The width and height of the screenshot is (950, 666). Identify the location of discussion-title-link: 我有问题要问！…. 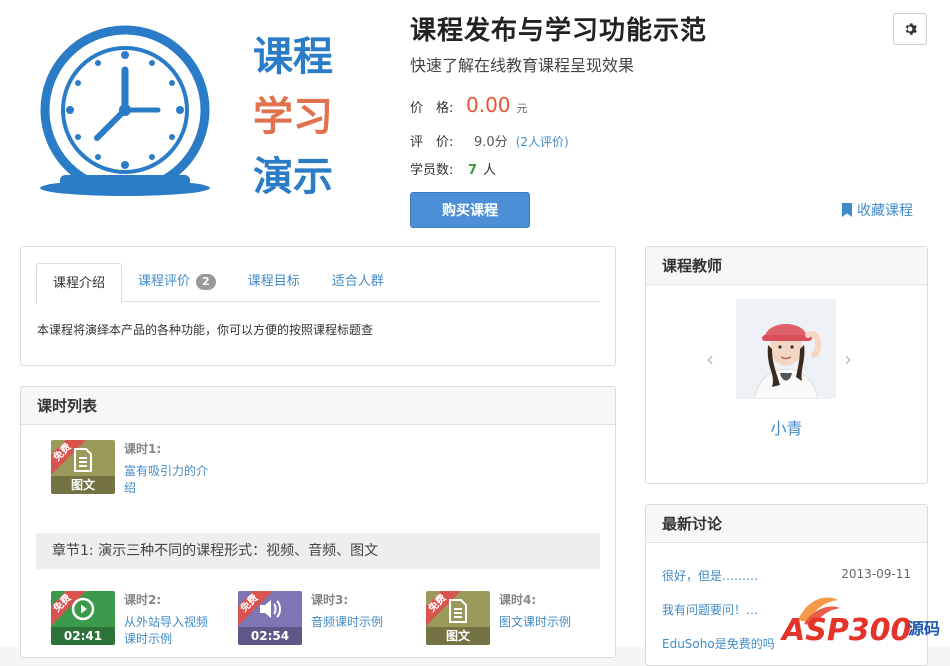
(710, 609).